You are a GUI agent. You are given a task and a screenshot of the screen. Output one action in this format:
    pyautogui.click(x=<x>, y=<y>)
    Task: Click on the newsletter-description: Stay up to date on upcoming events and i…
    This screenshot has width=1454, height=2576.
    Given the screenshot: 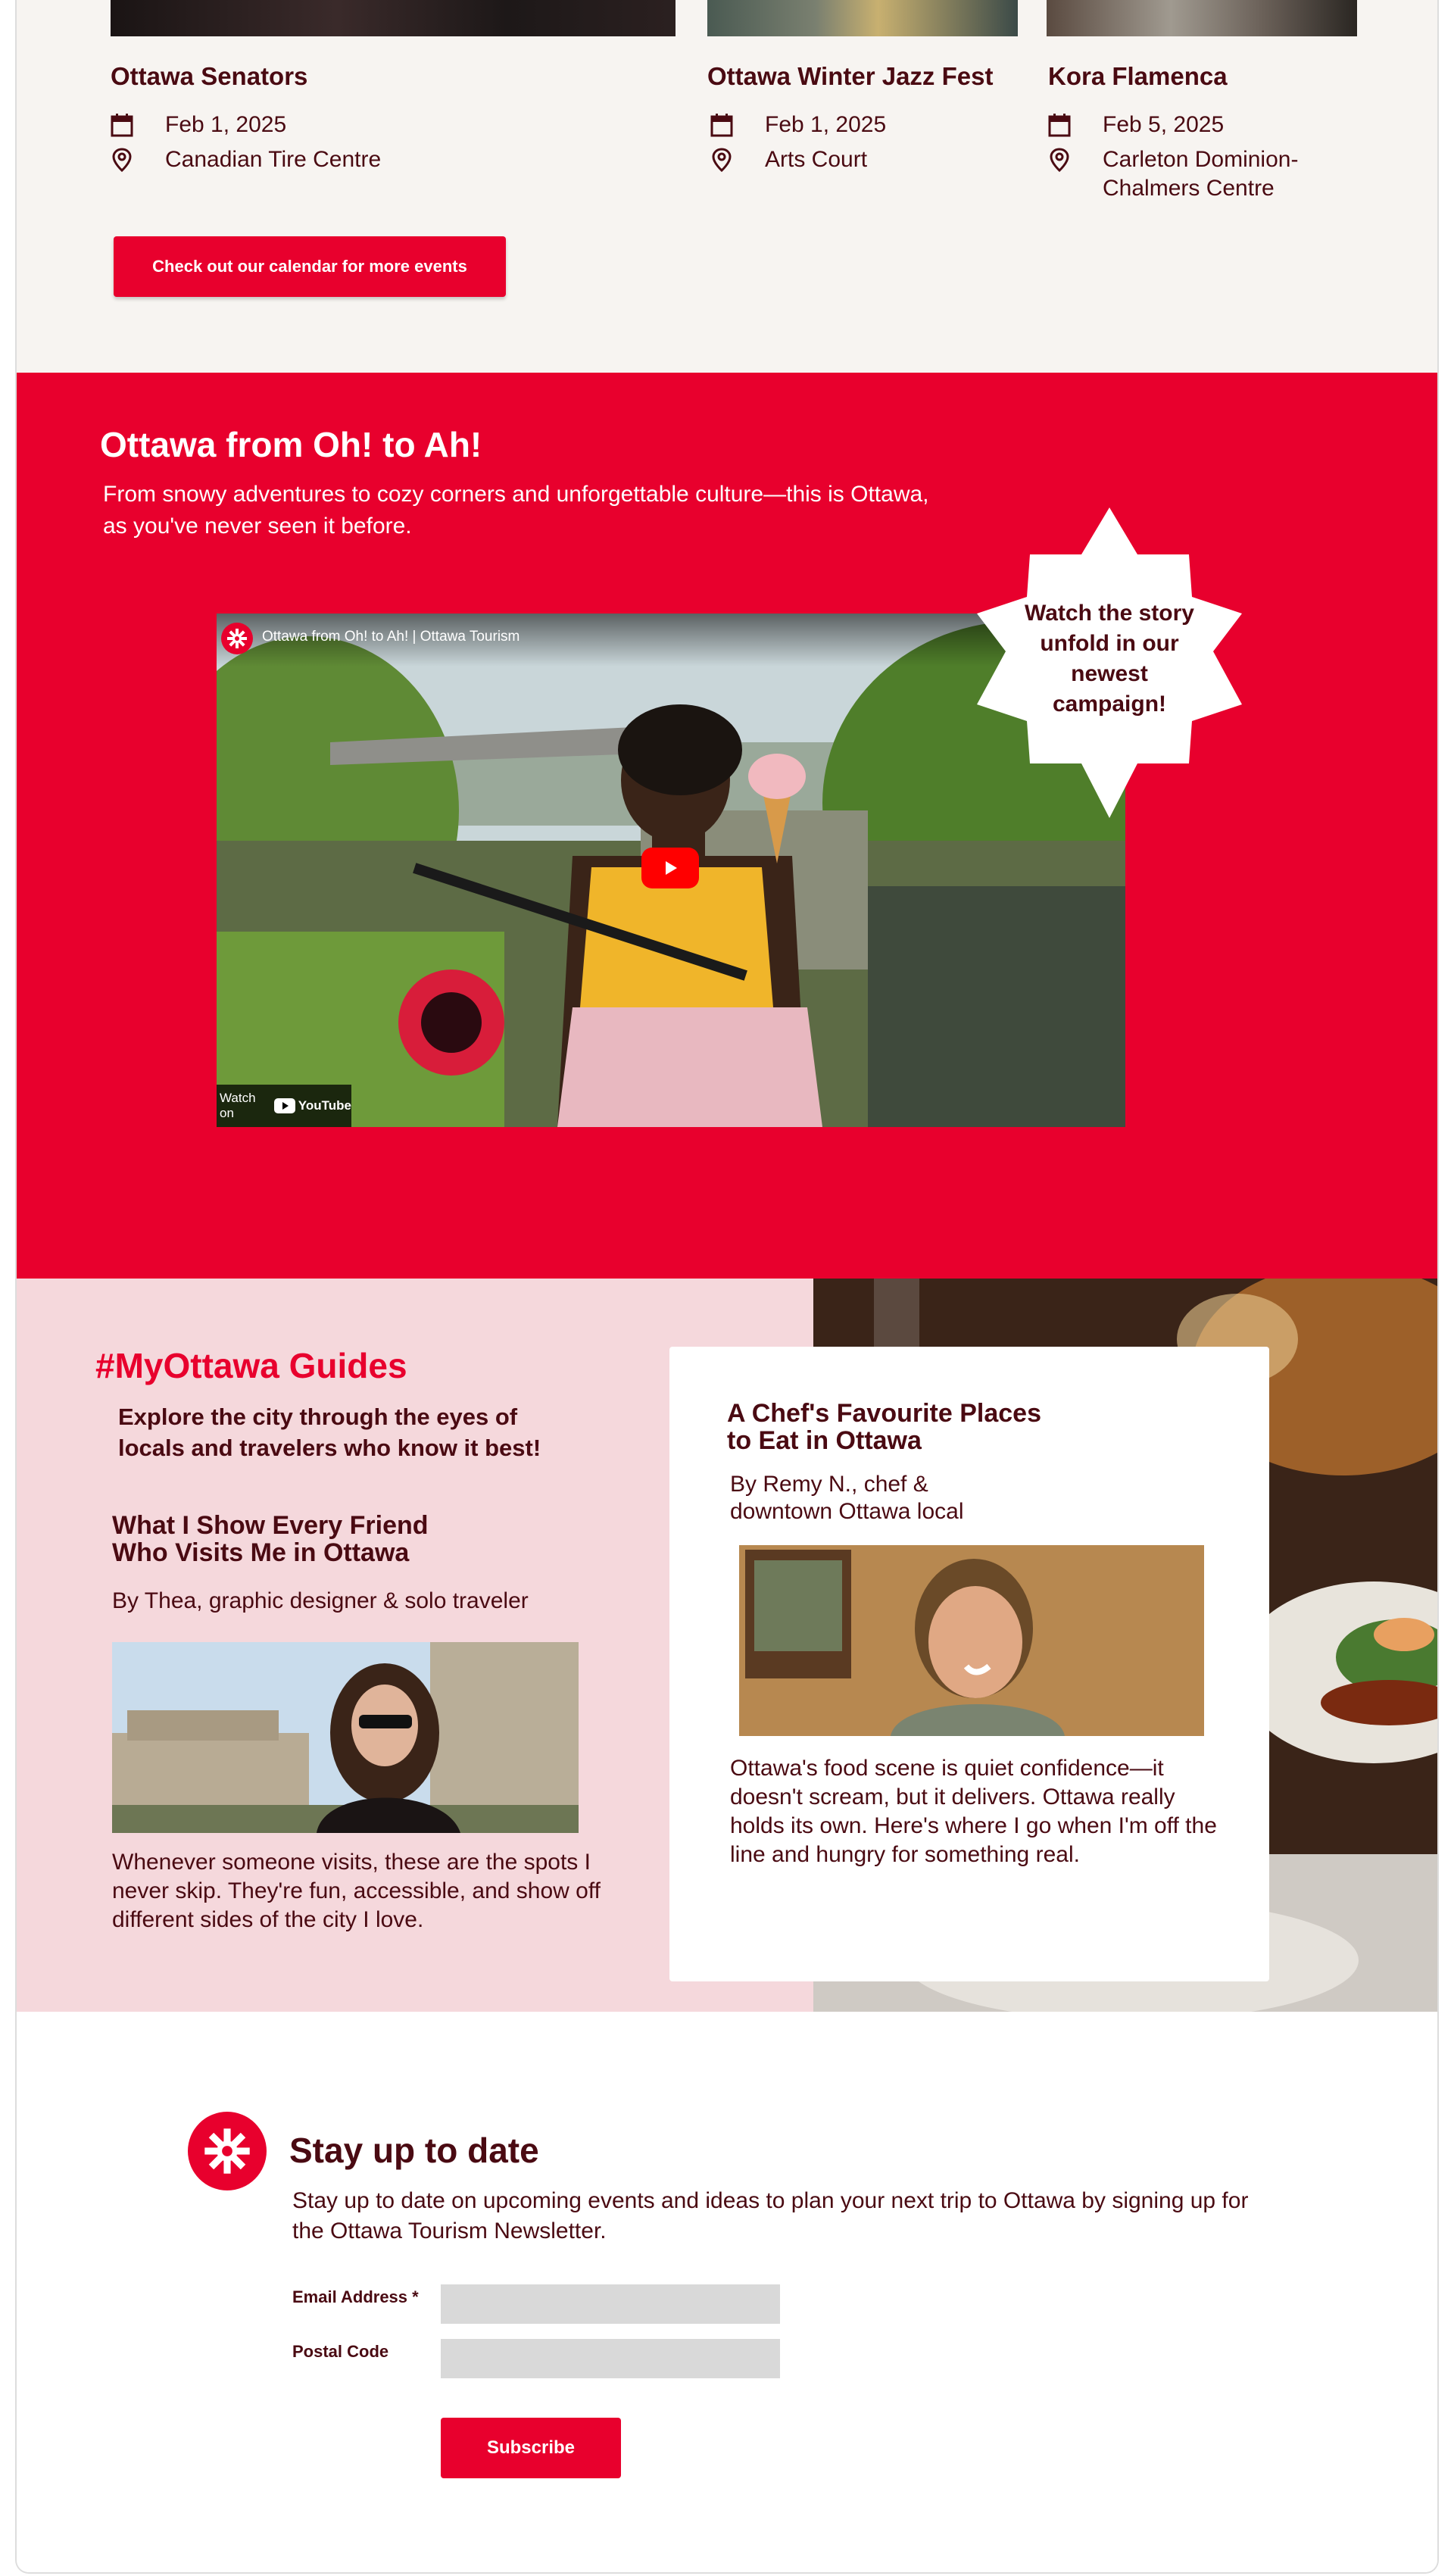 What is the action you would take?
    pyautogui.click(x=770, y=2216)
    